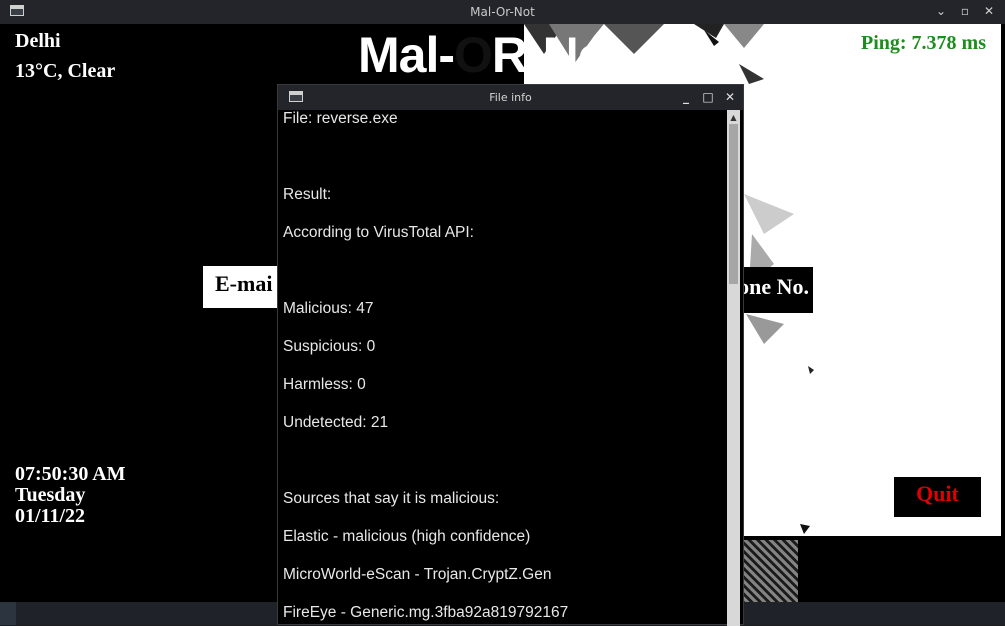  What do you see at coordinates (38, 41) in the screenshot?
I see `city-label: Delhi` at bounding box center [38, 41].